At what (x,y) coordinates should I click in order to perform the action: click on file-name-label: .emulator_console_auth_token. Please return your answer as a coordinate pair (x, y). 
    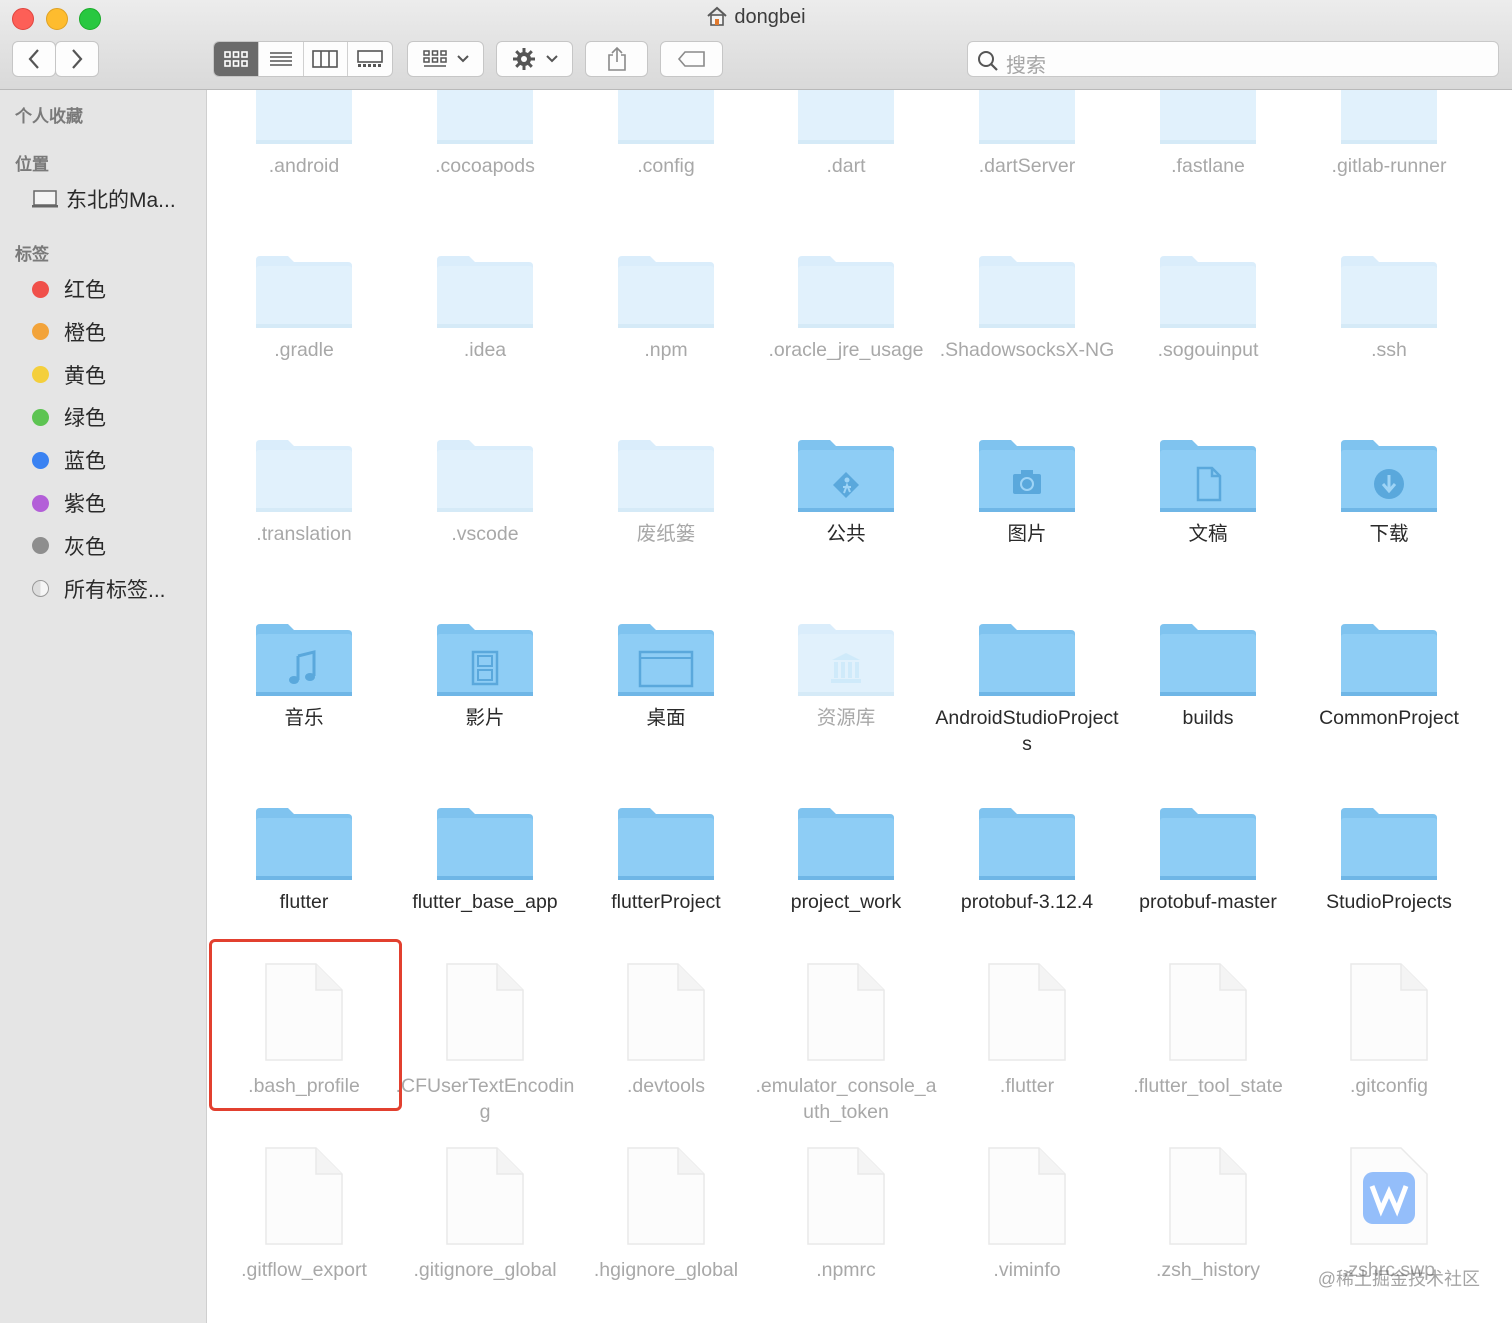
    Looking at the image, I should click on (846, 1099).